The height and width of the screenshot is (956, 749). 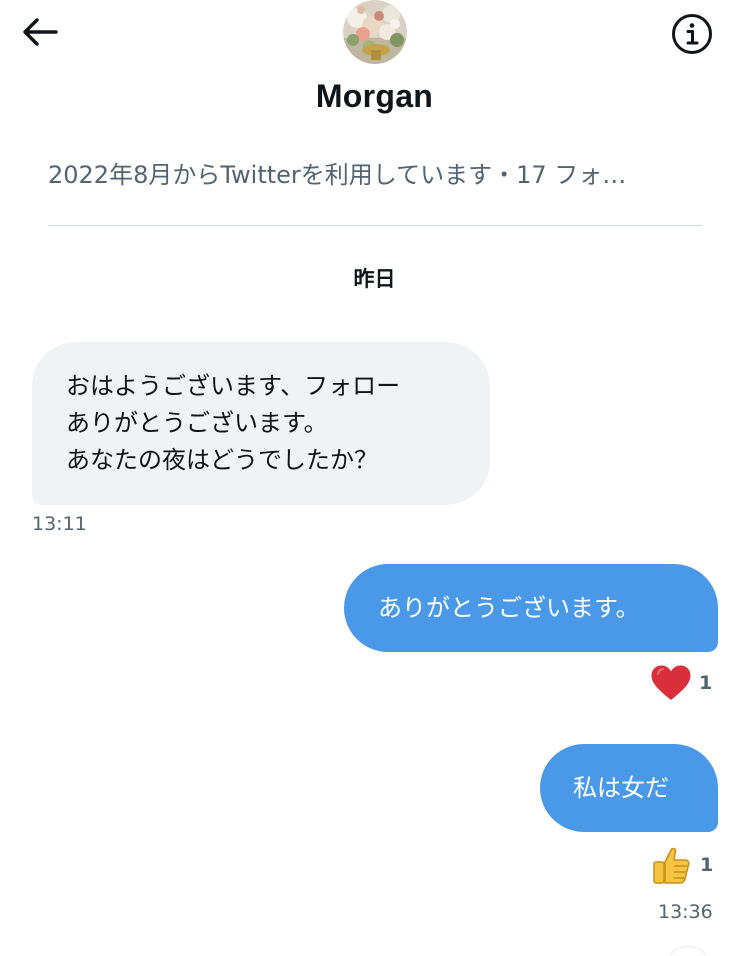 I want to click on arrow-left-icon, so click(x=40, y=32).